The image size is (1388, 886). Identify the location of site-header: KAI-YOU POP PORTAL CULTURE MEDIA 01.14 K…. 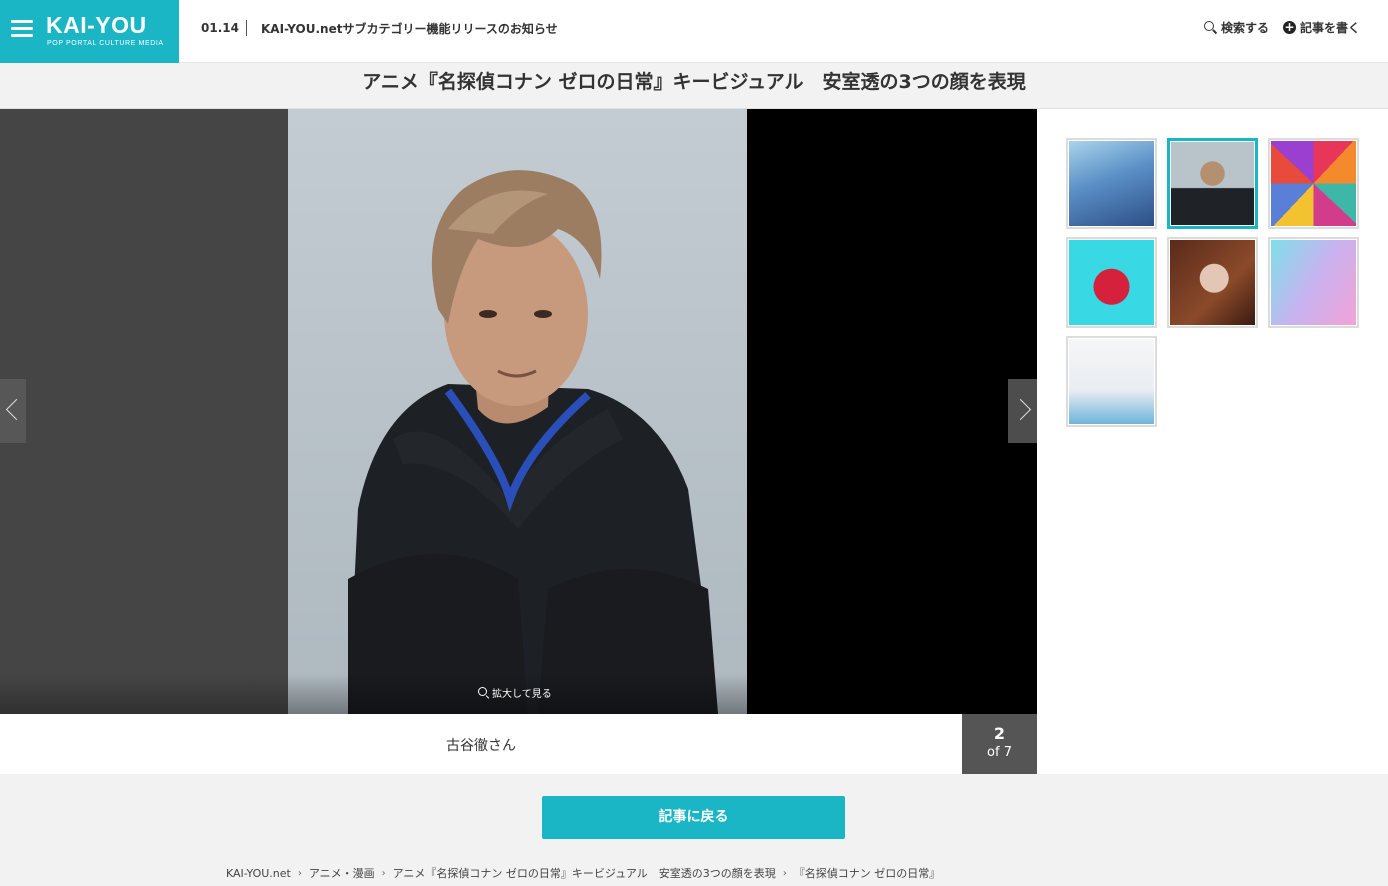
(694, 31).